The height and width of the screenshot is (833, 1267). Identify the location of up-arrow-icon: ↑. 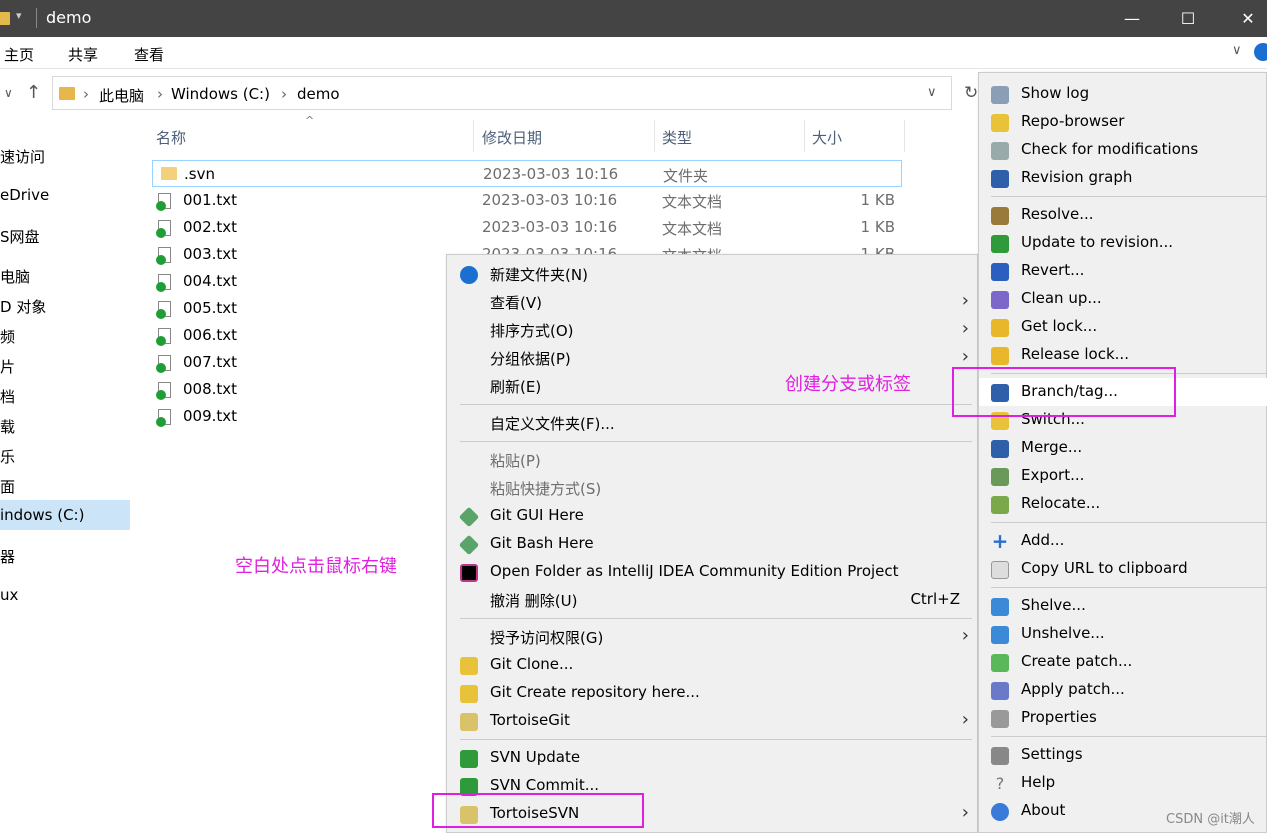
(33, 92).